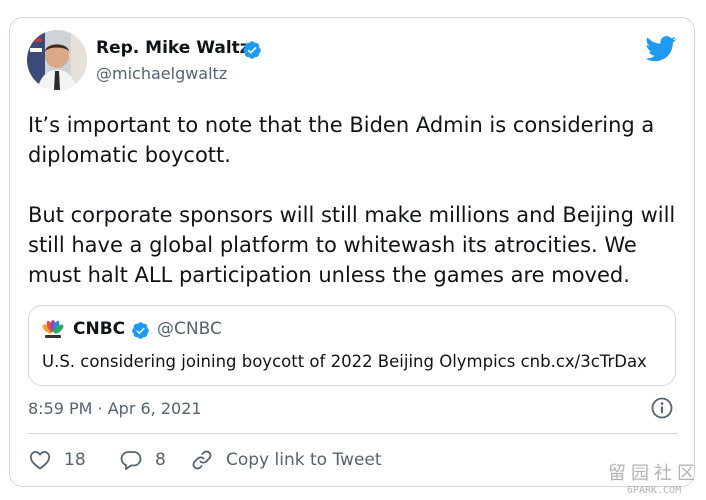 The image size is (706, 500). Describe the element at coordinates (115, 408) in the screenshot. I see `tweet-timestamp: 8:59 PM · Apr 6, 2021` at that location.